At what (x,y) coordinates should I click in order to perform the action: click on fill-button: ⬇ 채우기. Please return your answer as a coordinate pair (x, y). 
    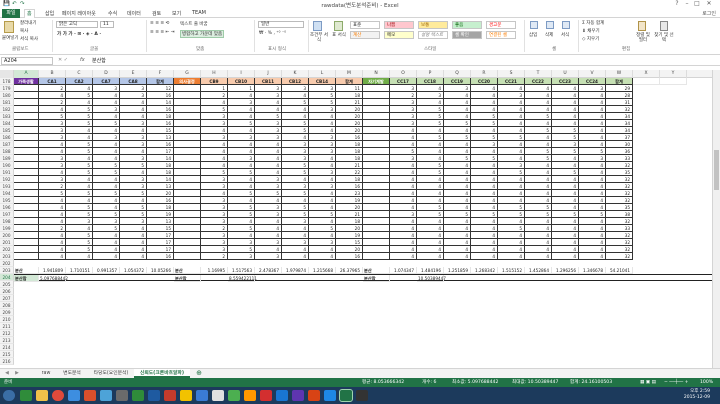
    Looking at the image, I should click on (591, 31).